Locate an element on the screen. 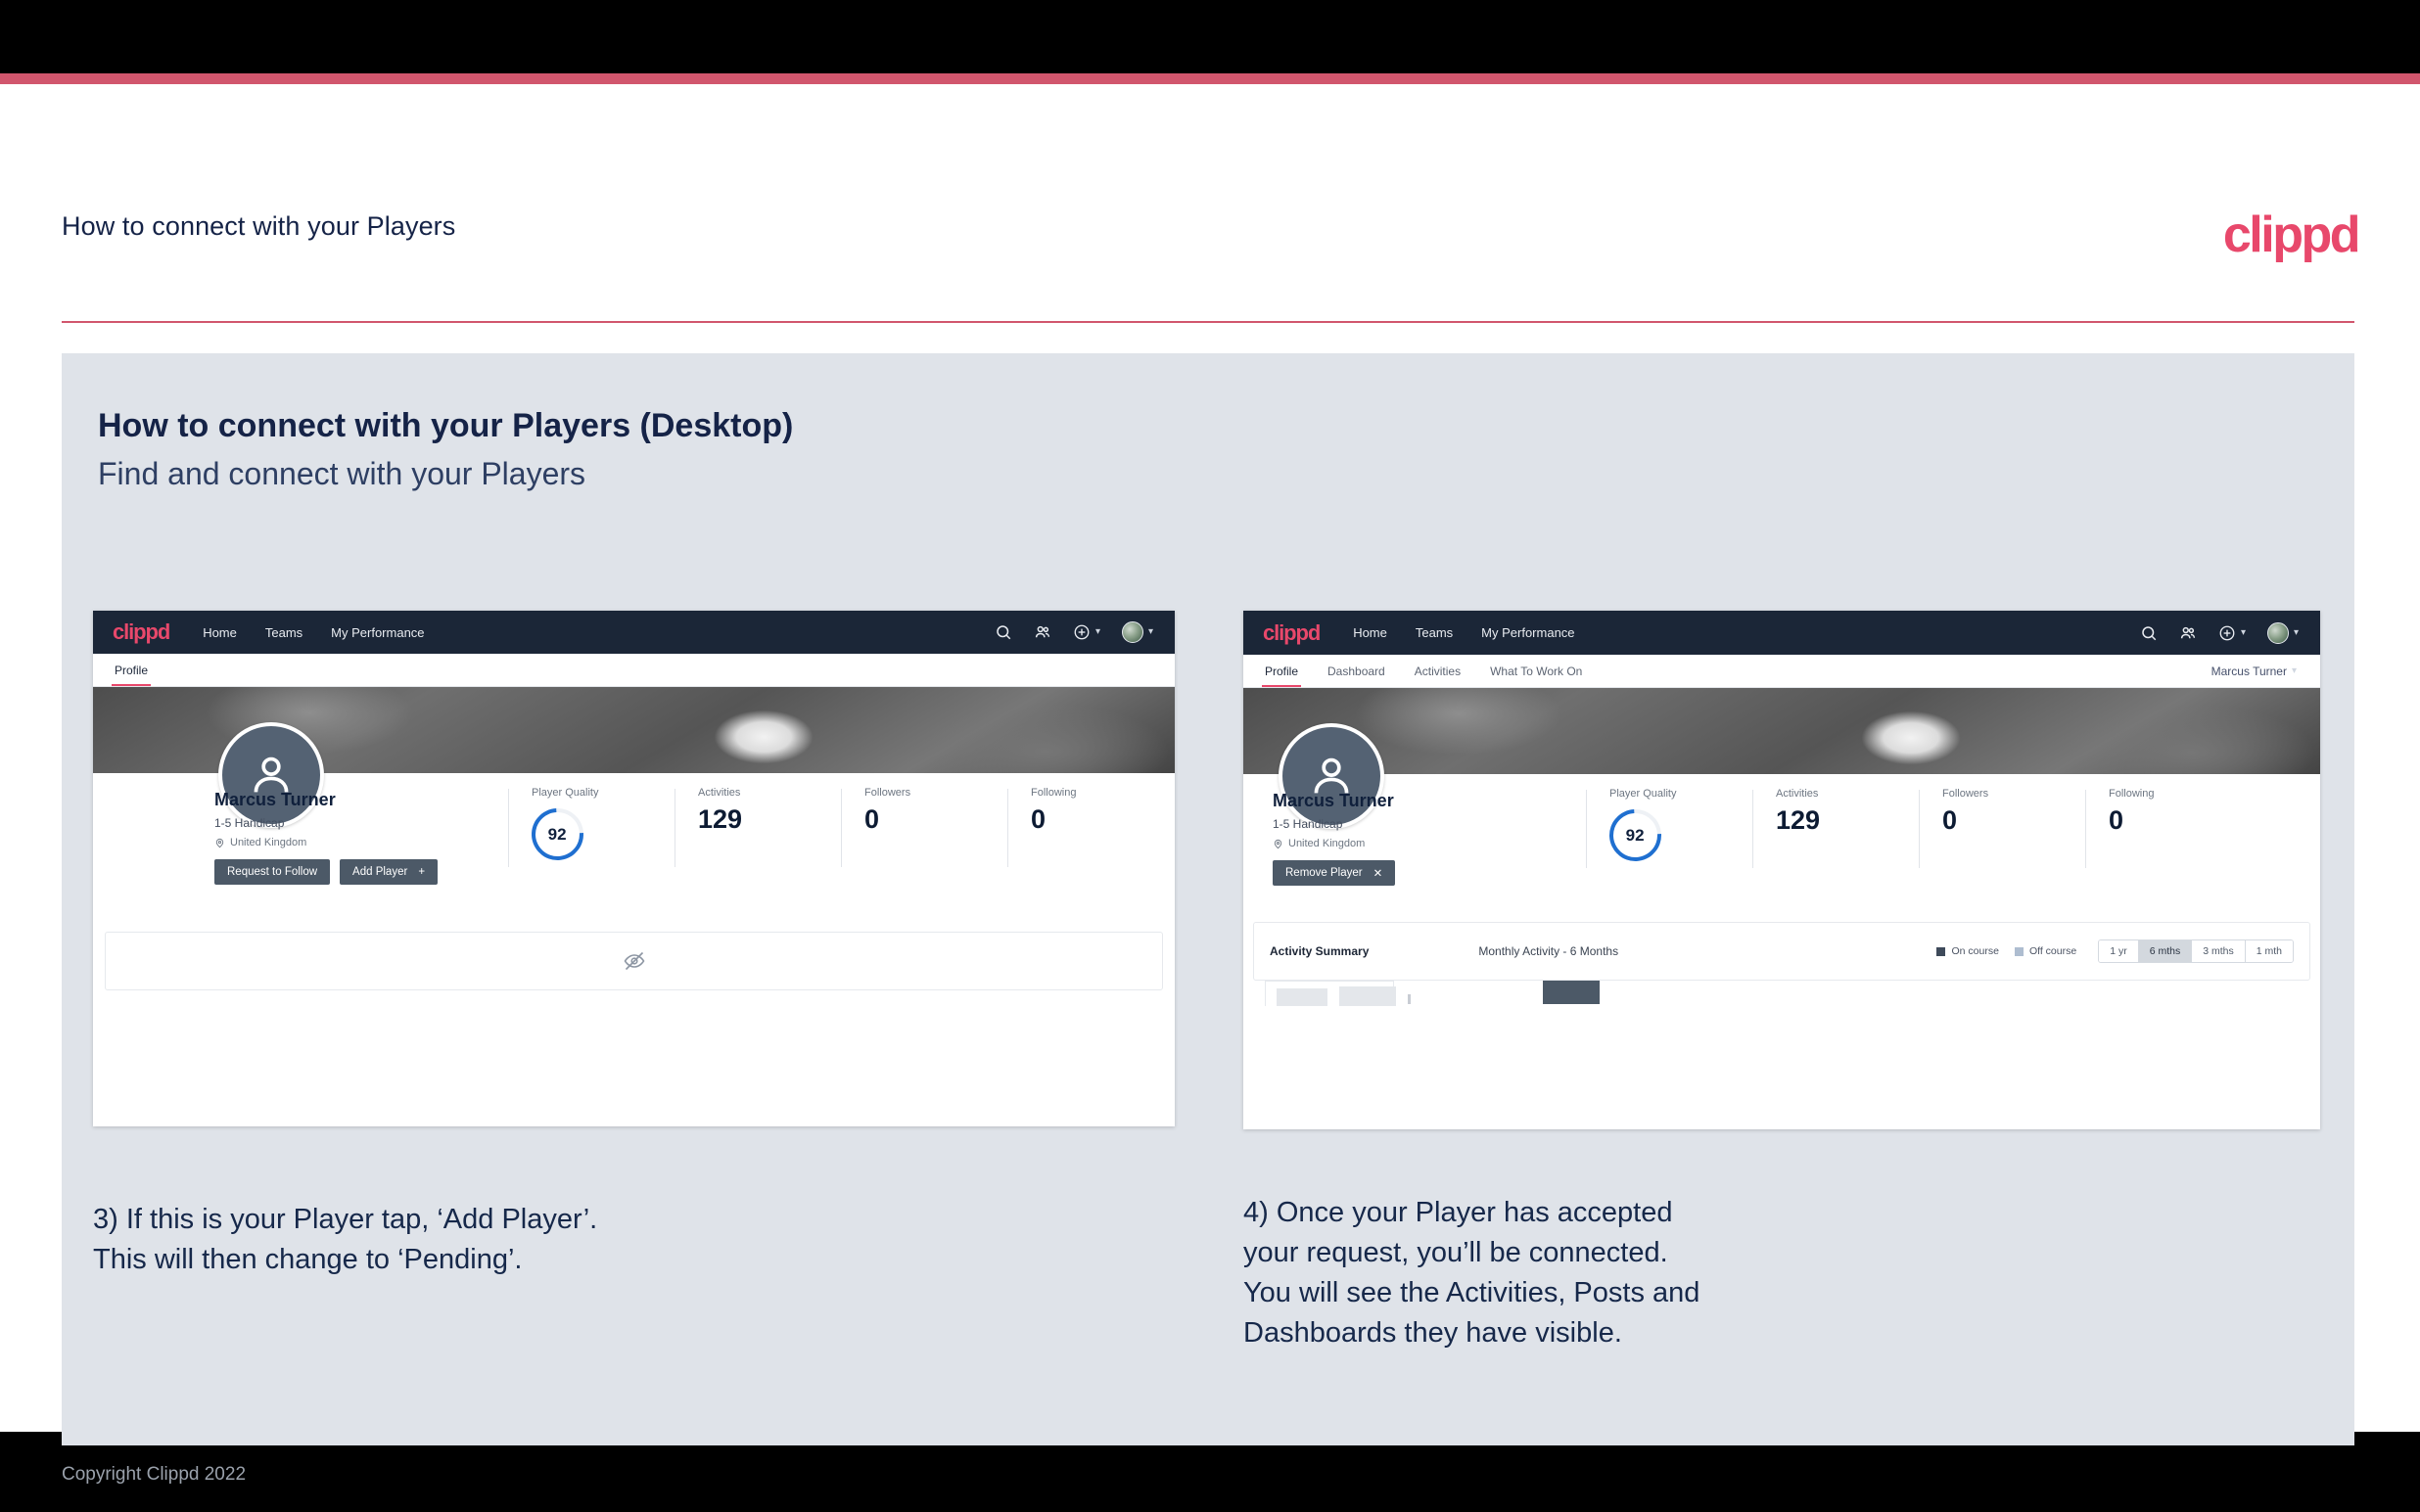 Image resolution: width=2420 pixels, height=1512 pixels. stat-label: Activities is located at coordinates (719, 793).